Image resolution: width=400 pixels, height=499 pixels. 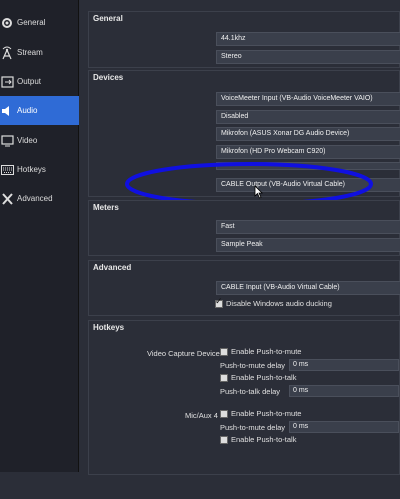 I want to click on antenna-icon, so click(x=7, y=53).